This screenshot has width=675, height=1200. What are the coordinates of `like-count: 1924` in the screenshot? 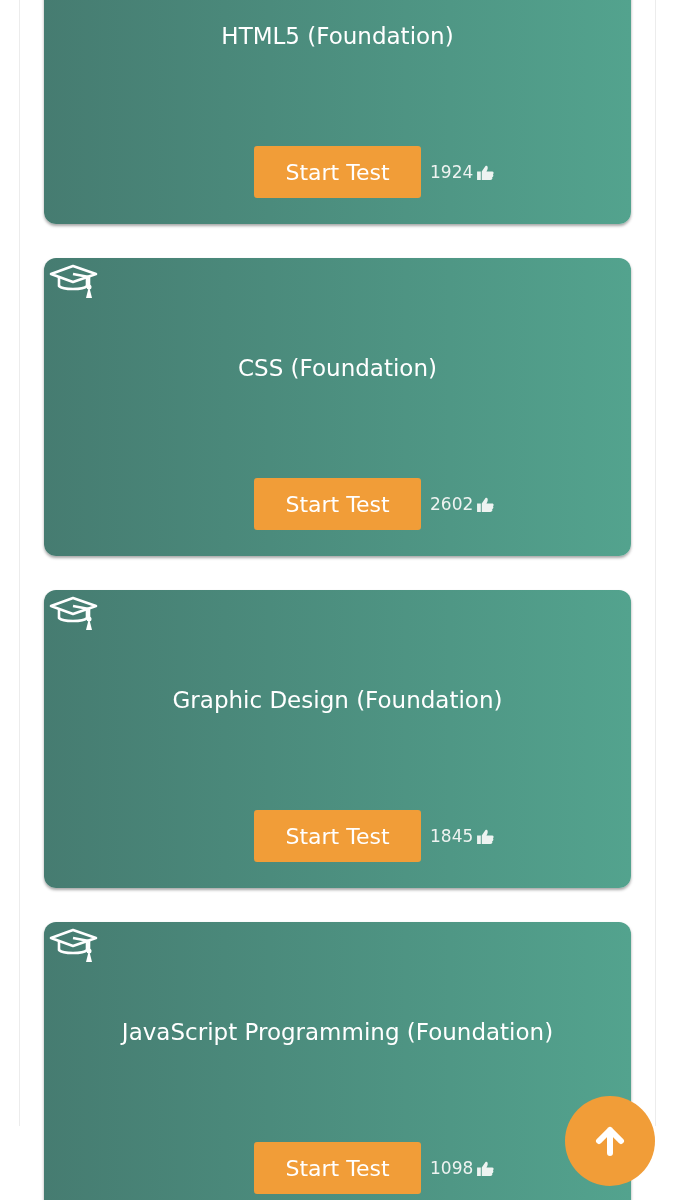 It's located at (452, 172).